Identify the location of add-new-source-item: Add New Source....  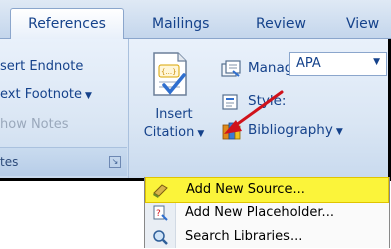
(267, 190).